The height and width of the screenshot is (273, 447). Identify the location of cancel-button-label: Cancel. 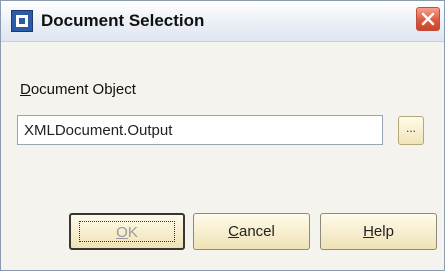
(251, 231).